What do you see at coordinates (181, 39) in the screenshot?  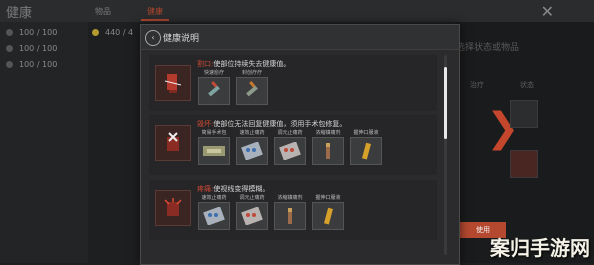 I see `dialog-title: 健康说明` at bounding box center [181, 39].